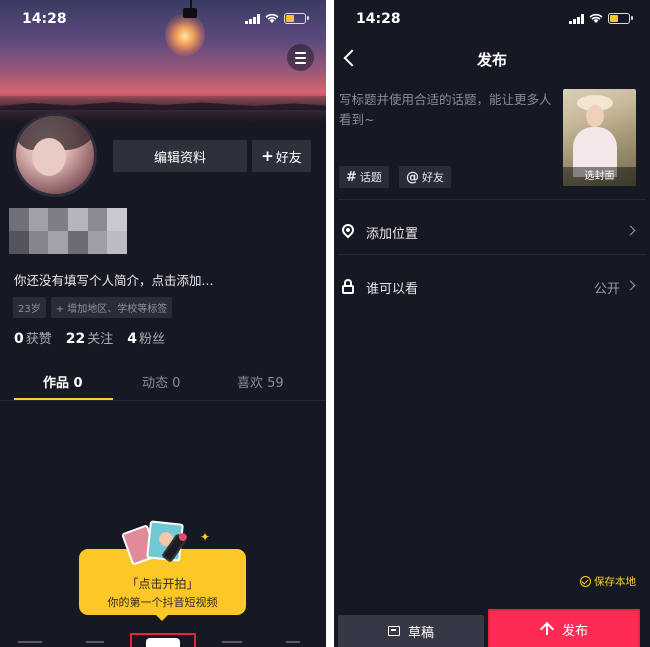 The height and width of the screenshot is (647, 650). What do you see at coordinates (95, 642) in the screenshot?
I see `nav-follow-icon` at bounding box center [95, 642].